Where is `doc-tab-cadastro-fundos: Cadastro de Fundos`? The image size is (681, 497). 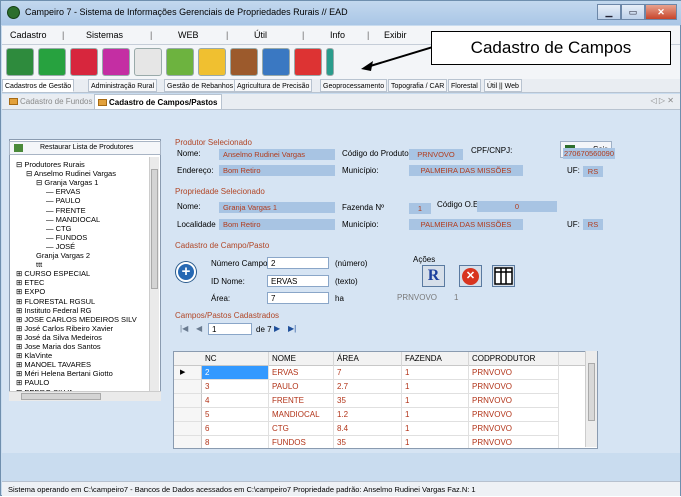 doc-tab-cadastro-fundos: Cadastro de Fundos is located at coordinates (51, 101).